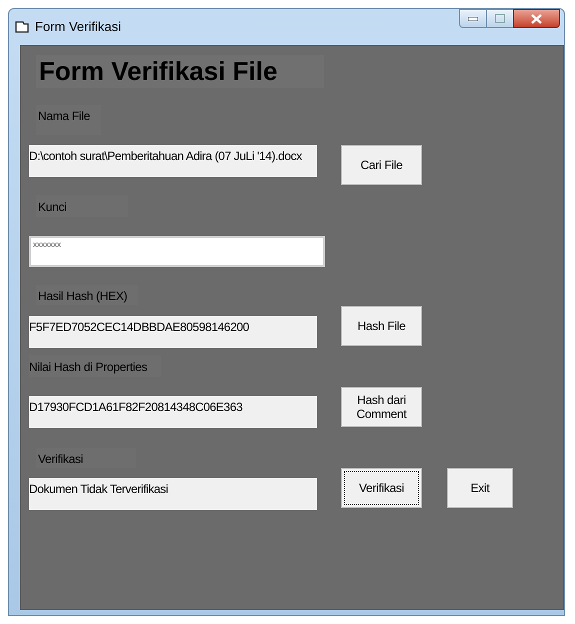  I want to click on text-field: D17930FCD1A61F82F20814348C06E363, so click(173, 412).